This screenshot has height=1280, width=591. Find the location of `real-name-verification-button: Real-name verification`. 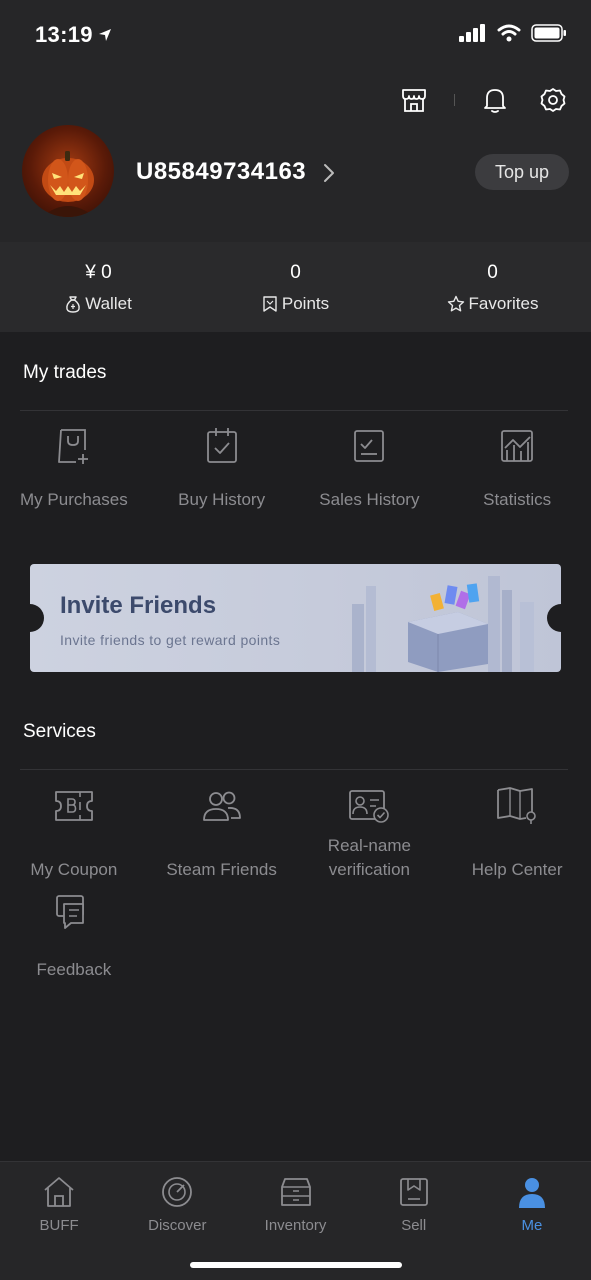

real-name-verification-button: Real-name verification is located at coordinates (370, 833).